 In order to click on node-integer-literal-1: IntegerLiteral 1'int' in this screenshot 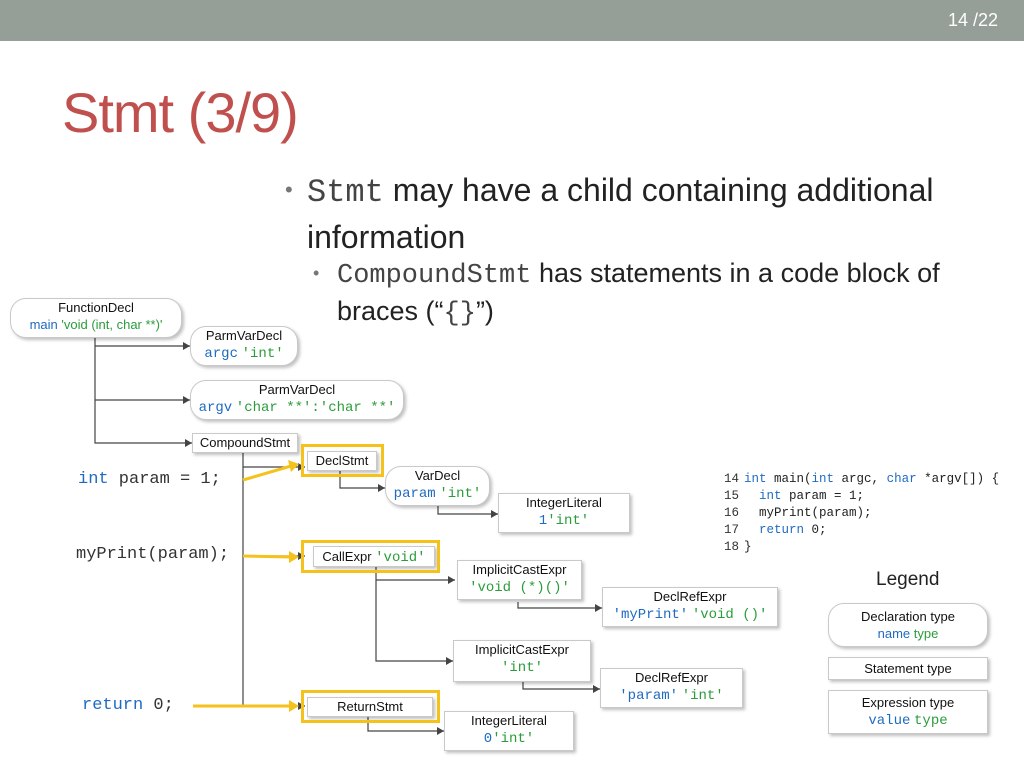, I will do `click(564, 513)`.